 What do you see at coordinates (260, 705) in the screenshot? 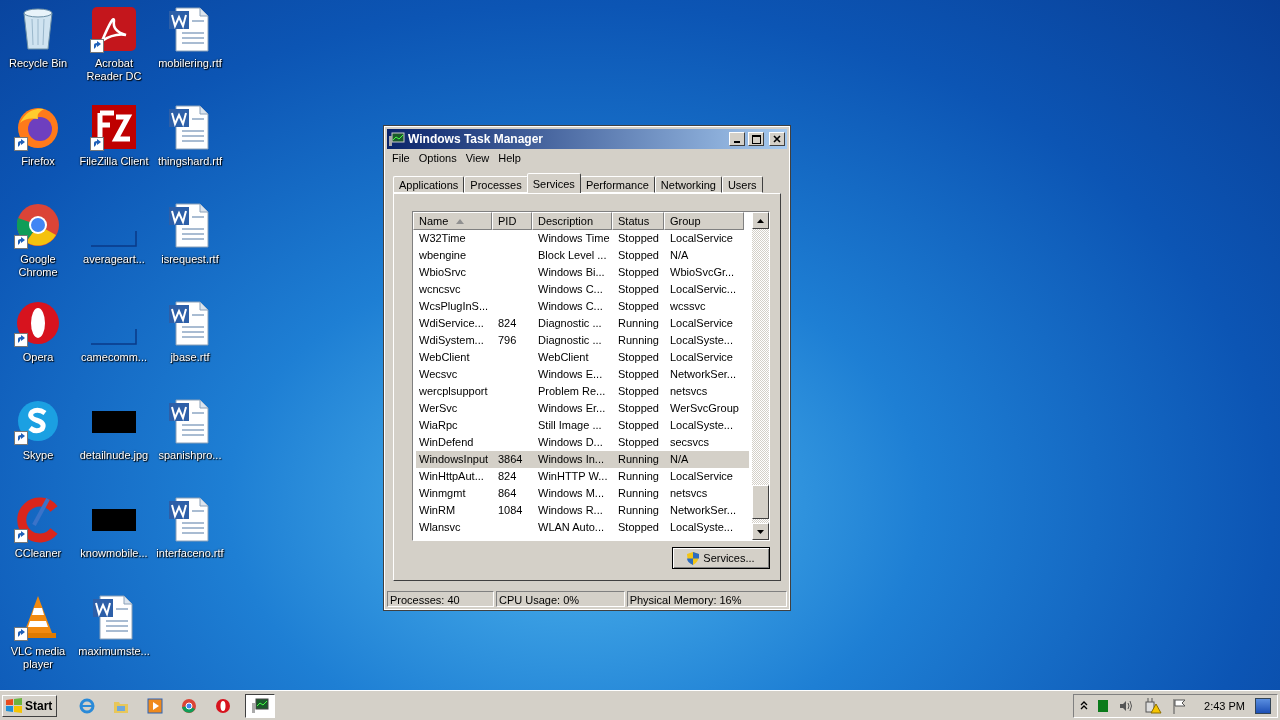
I see `taskbar-button` at bounding box center [260, 705].